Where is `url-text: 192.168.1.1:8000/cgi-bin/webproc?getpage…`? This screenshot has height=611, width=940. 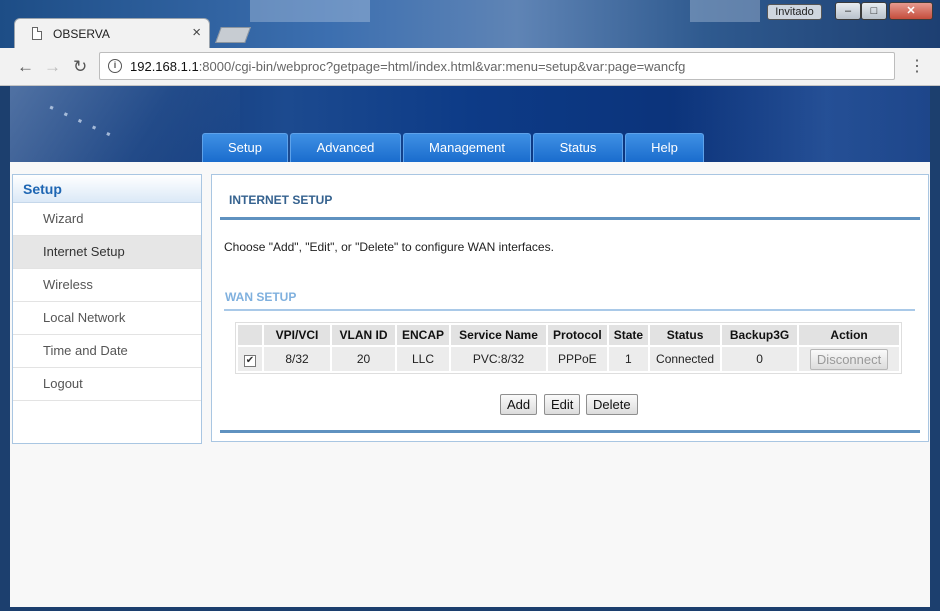
url-text: 192.168.1.1:8000/cgi-bin/webproc?getpage… is located at coordinates (408, 66).